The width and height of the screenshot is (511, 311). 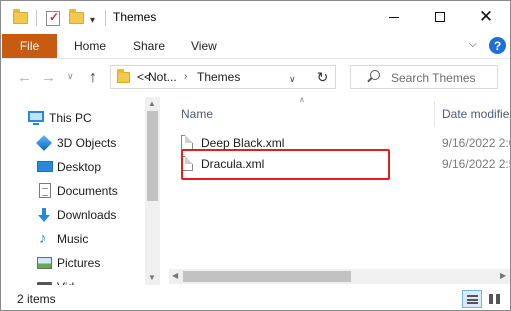 I want to click on sort-indicator-icon: ∧, so click(x=302, y=99).